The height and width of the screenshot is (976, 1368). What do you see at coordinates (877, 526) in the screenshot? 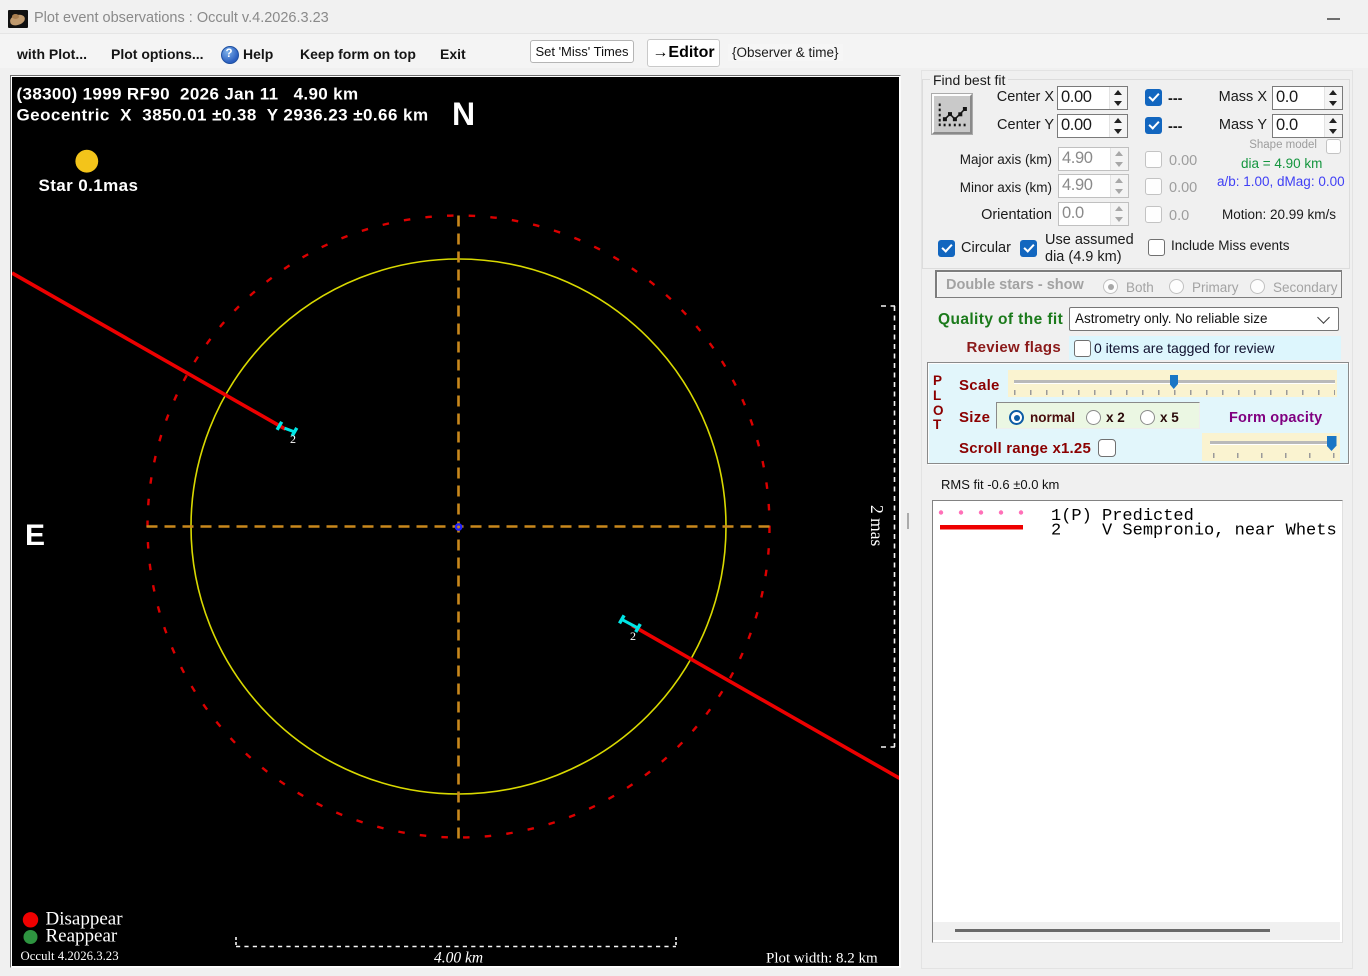
I see `svg-text: 2 mas` at bounding box center [877, 526].